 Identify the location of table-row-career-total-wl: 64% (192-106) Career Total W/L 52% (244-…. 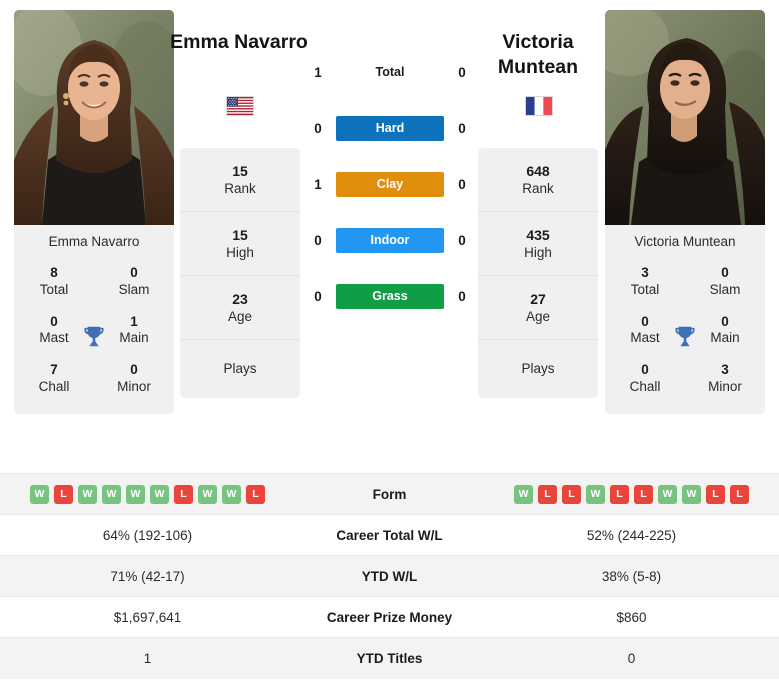
(389, 535).